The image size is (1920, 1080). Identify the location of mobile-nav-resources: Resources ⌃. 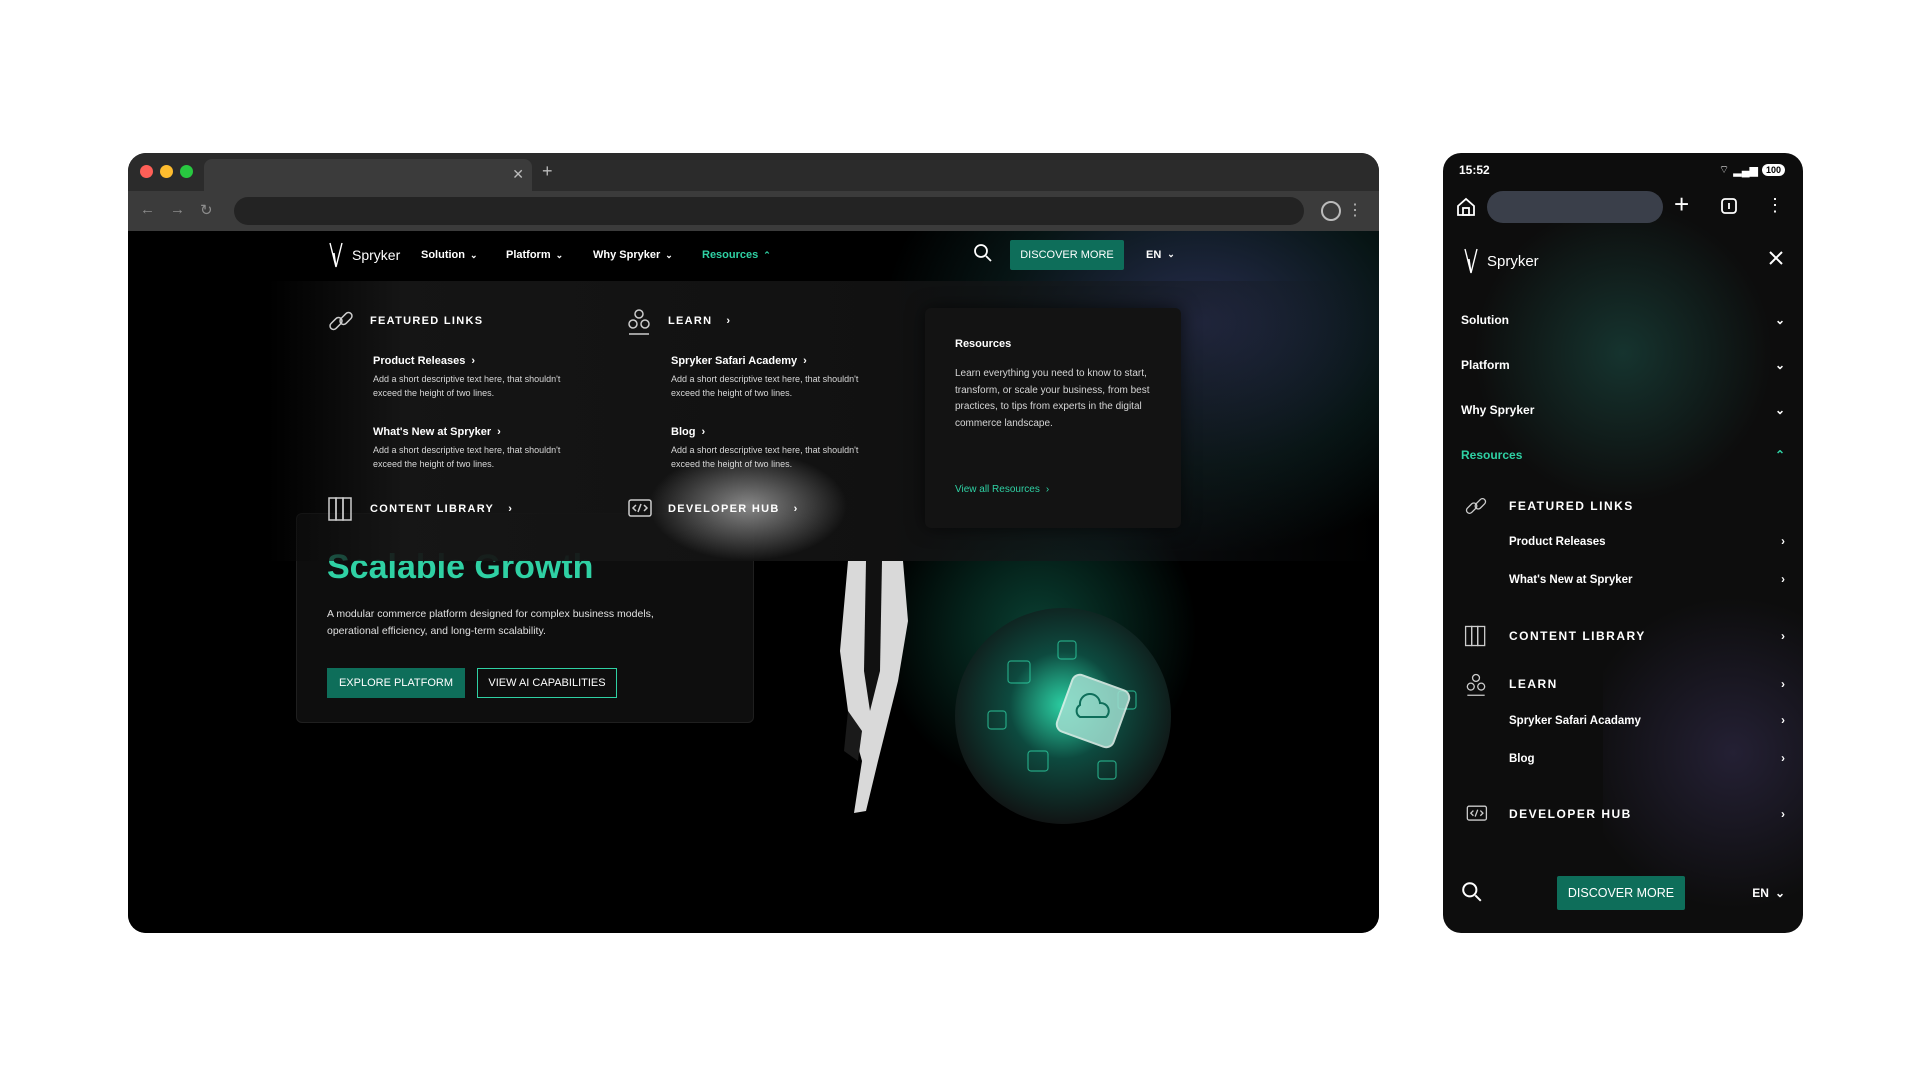
(1623, 455).